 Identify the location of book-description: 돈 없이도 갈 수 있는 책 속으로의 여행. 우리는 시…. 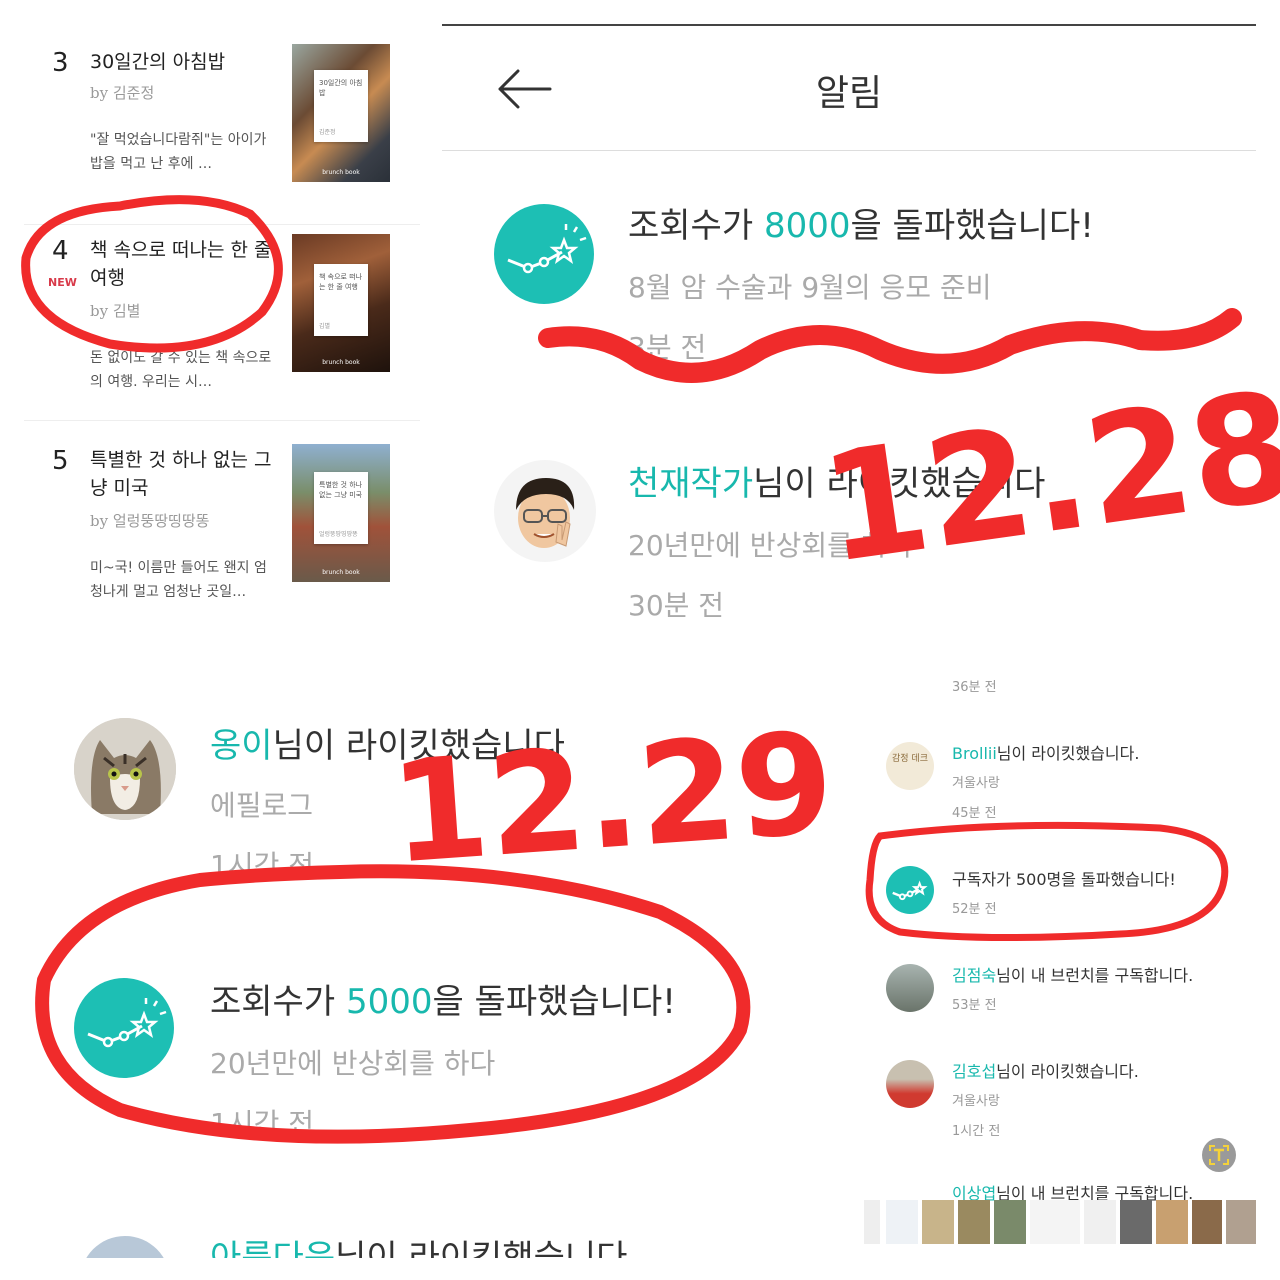
(181, 370).